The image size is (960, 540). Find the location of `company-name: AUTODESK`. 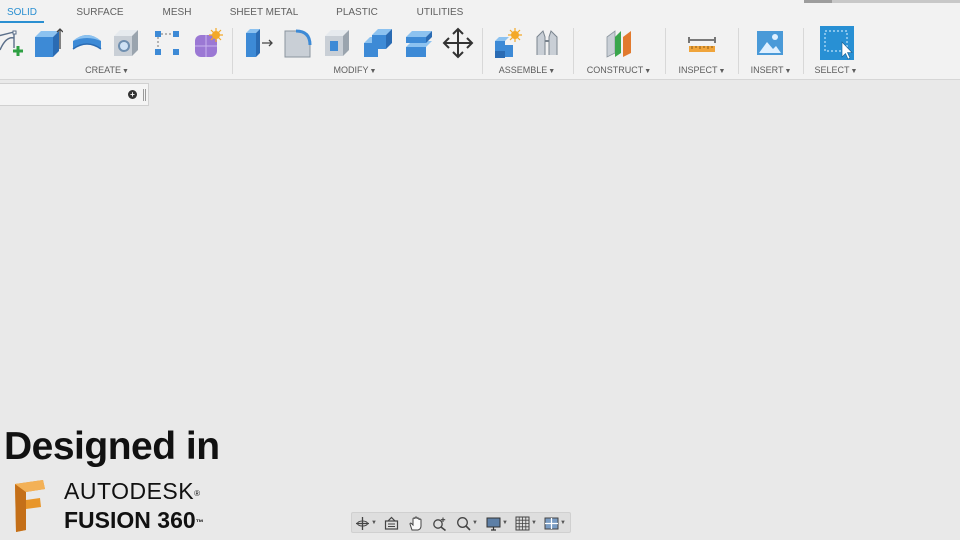

company-name: AUTODESK is located at coordinates (129, 491).